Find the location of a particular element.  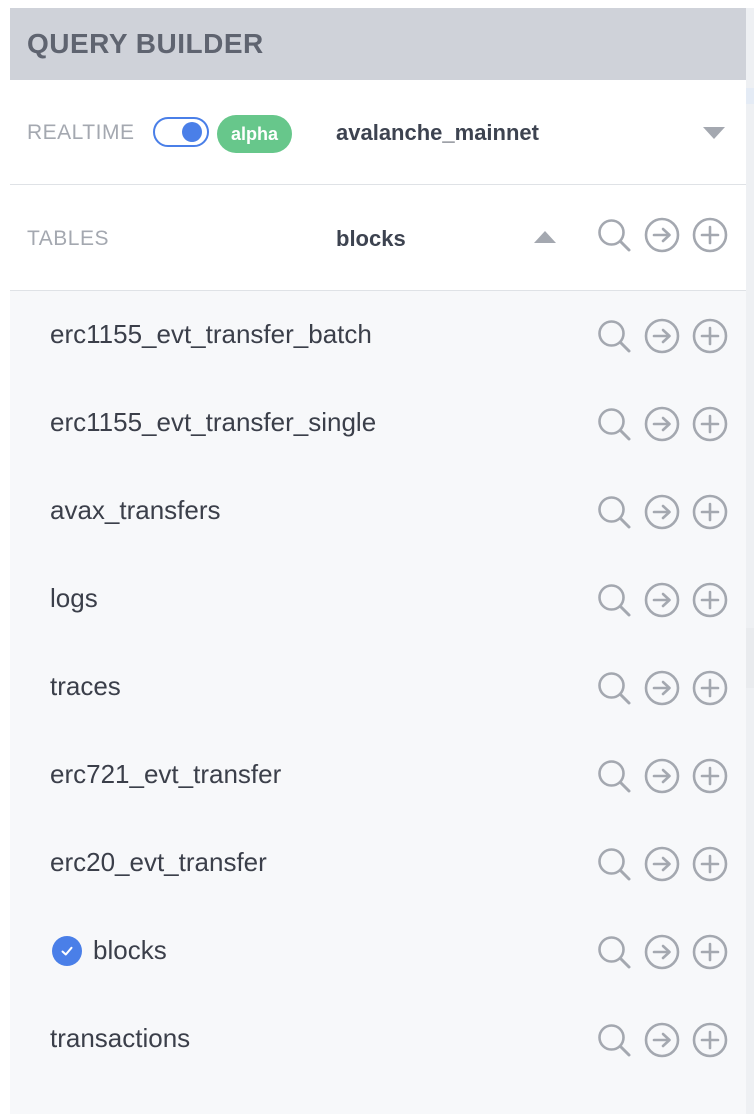

panel-title: QUERY BUILDER is located at coordinates (145, 43).